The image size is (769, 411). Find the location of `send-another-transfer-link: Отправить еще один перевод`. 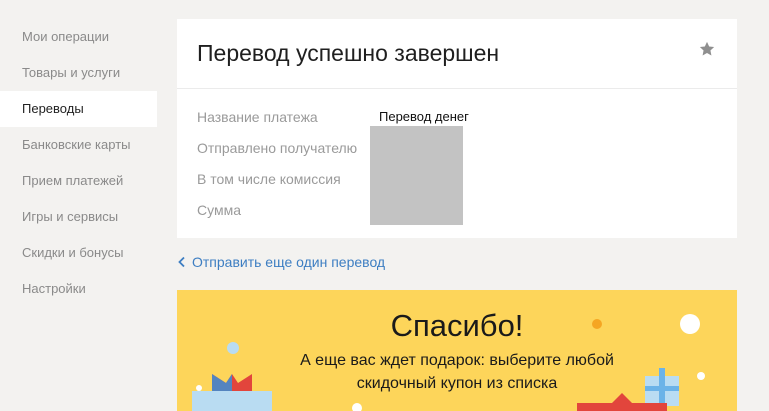

send-another-transfer-link: Отправить еще один перевод is located at coordinates (281, 262).